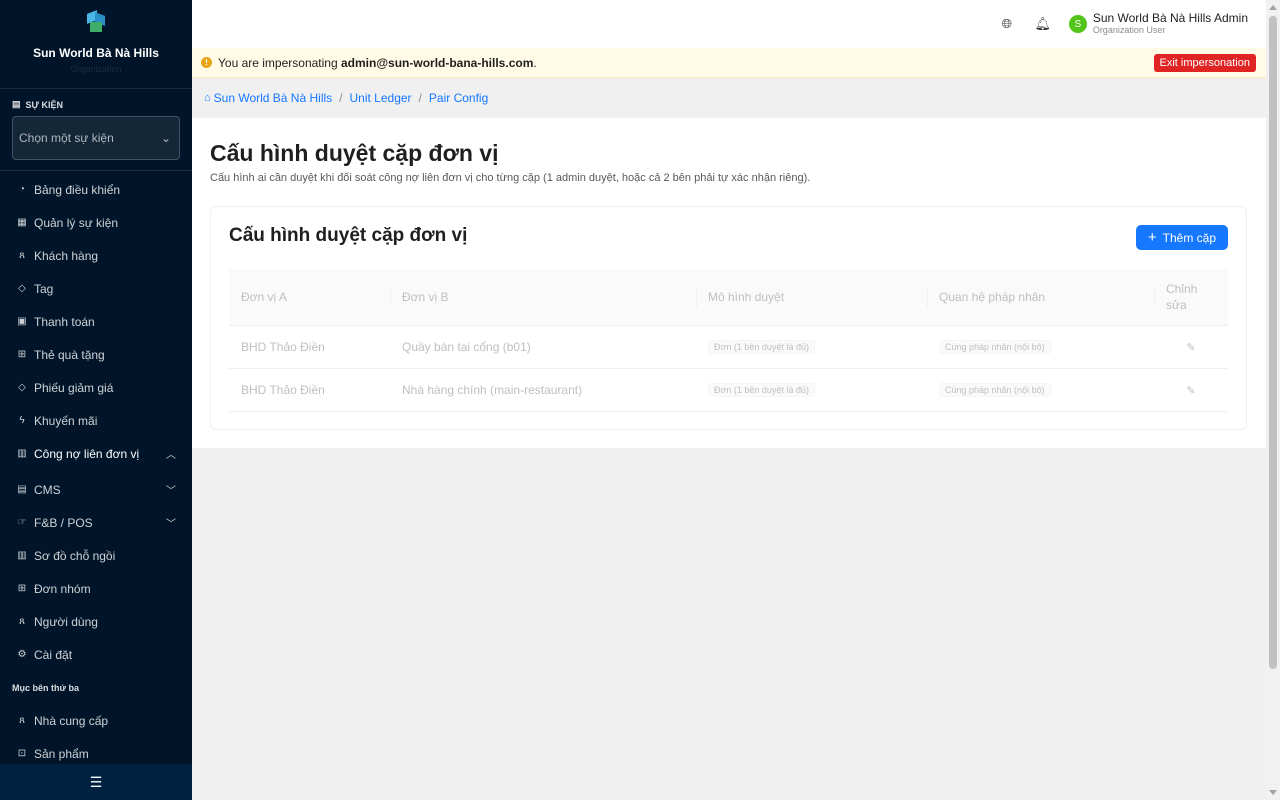 Image resolution: width=1280 pixels, height=800 pixels. I want to click on plus-icon: +, so click(1152, 237).